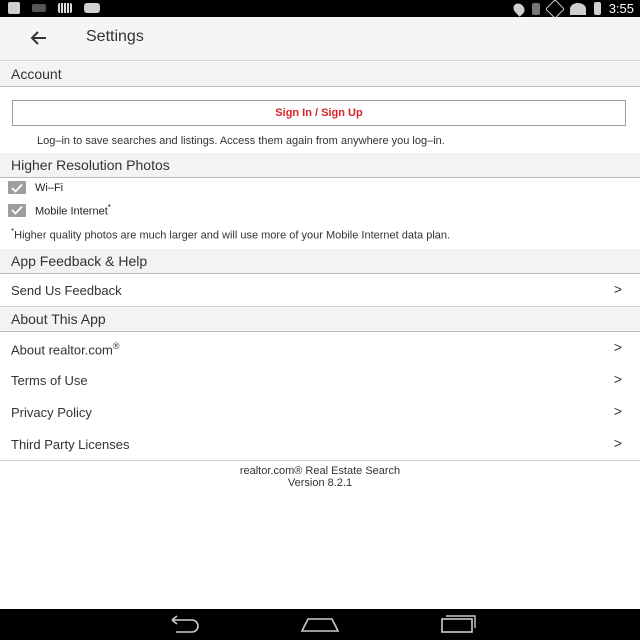 The image size is (640, 640). Describe the element at coordinates (14, 8) in the screenshot. I see `download-icon` at that location.